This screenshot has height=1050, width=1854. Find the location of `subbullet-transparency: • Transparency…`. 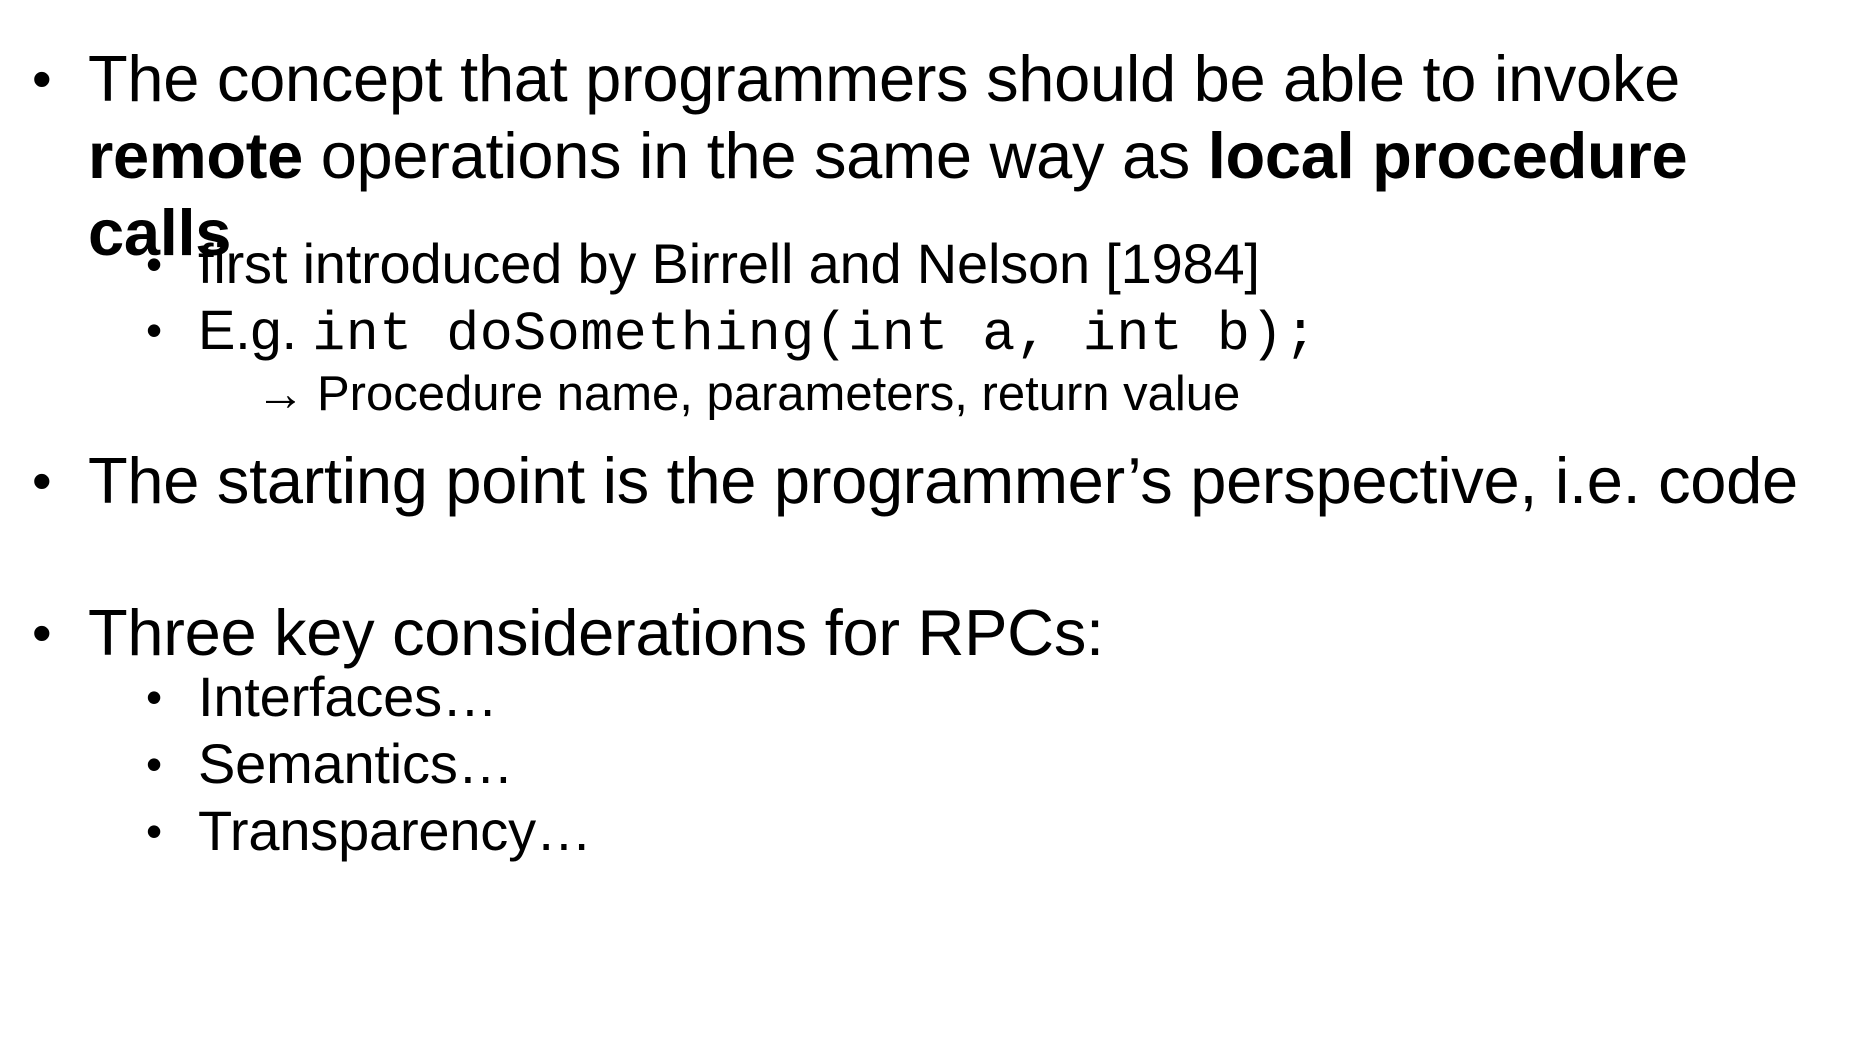

subbullet-transparency: • Transparency… is located at coordinates (369, 831).